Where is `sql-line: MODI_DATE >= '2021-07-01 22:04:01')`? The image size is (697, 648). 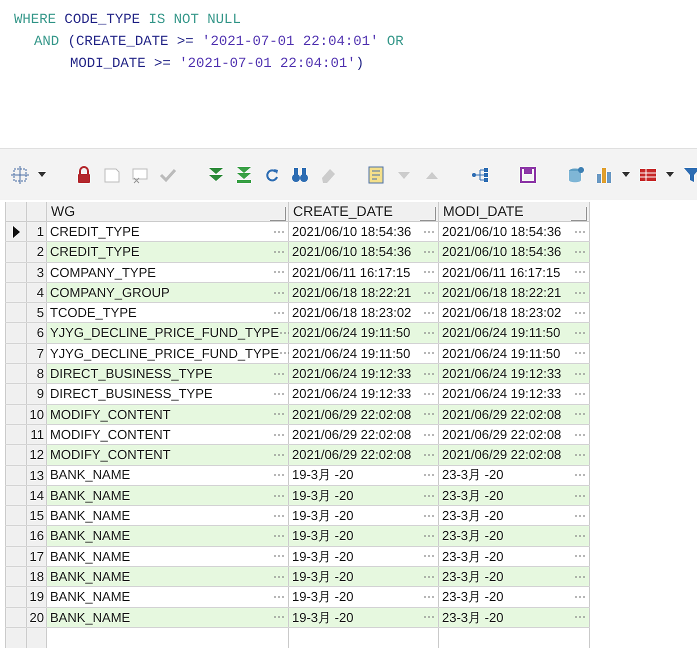
sql-line: MODI_DATE >= '2021-07-01 22:04:01') is located at coordinates (216, 64).